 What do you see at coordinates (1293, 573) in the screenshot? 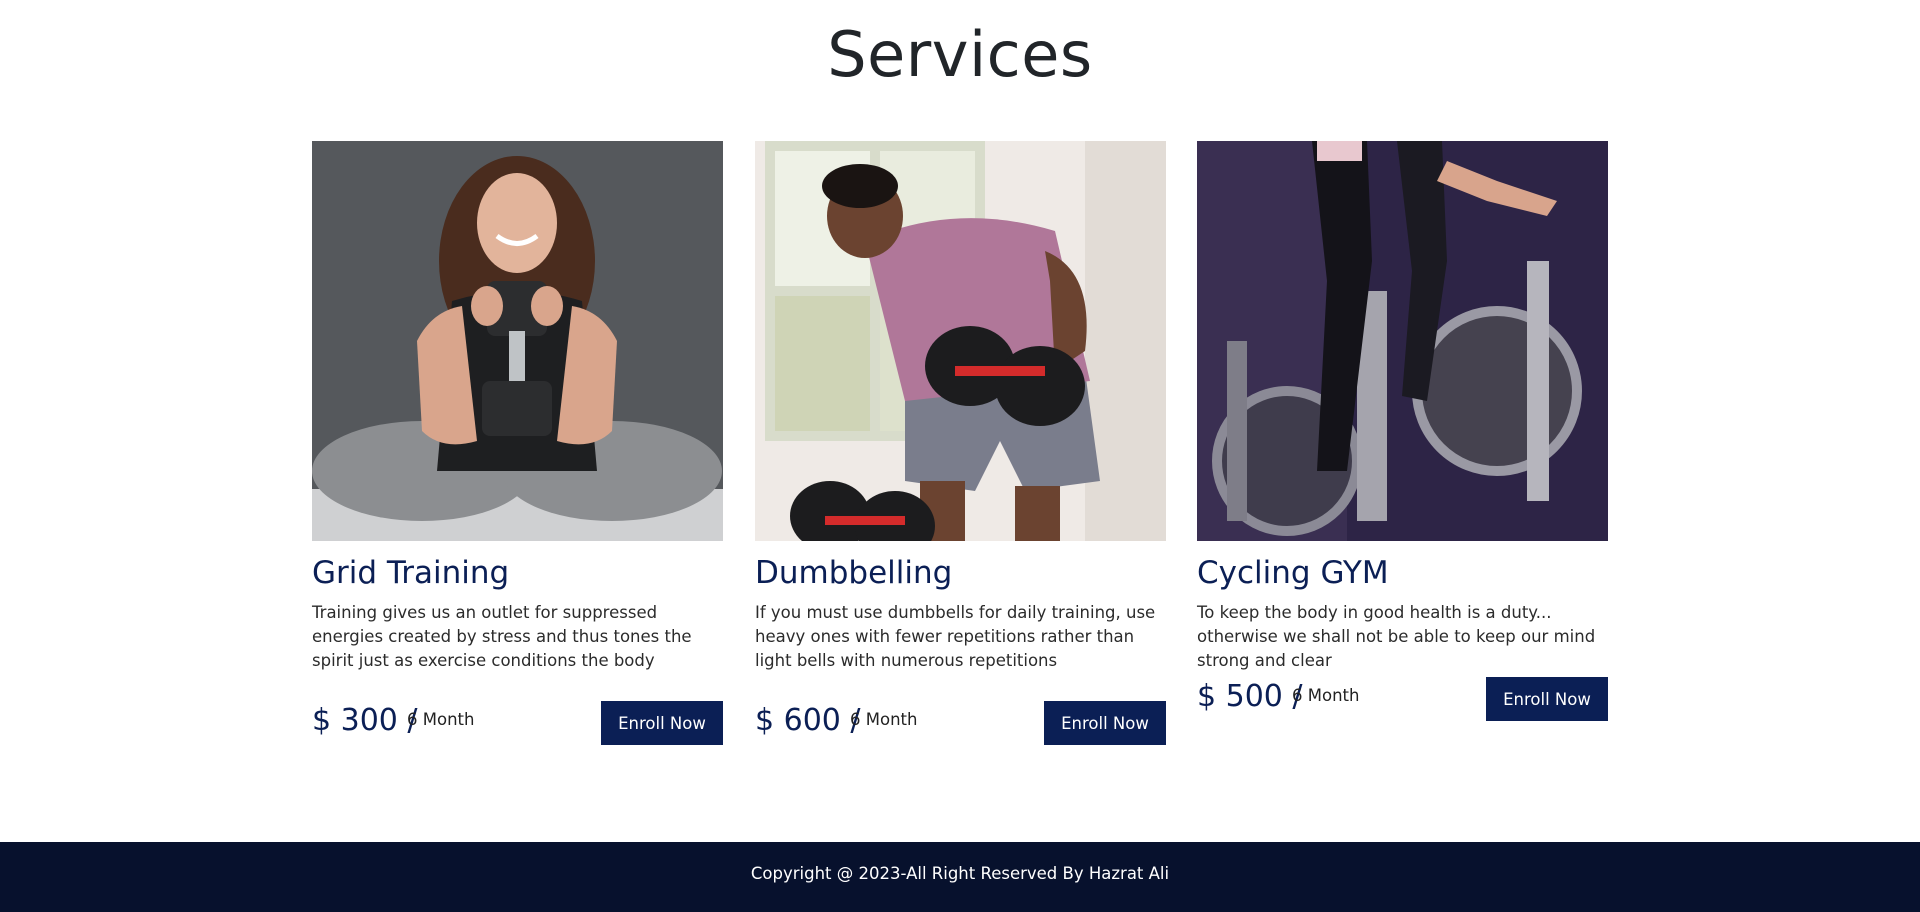
I see `service-title: Cycling GYM` at bounding box center [1293, 573].